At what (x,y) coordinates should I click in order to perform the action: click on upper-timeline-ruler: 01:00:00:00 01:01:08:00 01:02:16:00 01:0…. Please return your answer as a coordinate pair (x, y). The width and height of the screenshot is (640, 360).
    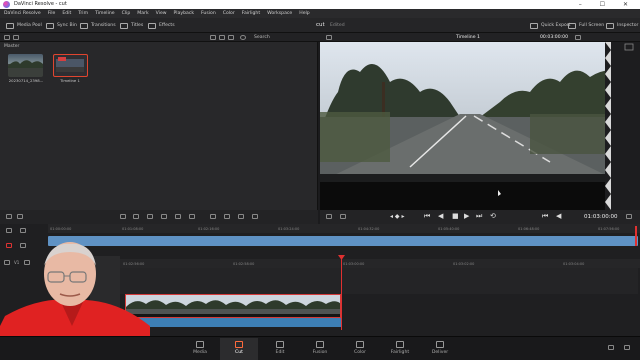
    Looking at the image, I should click on (344, 228).